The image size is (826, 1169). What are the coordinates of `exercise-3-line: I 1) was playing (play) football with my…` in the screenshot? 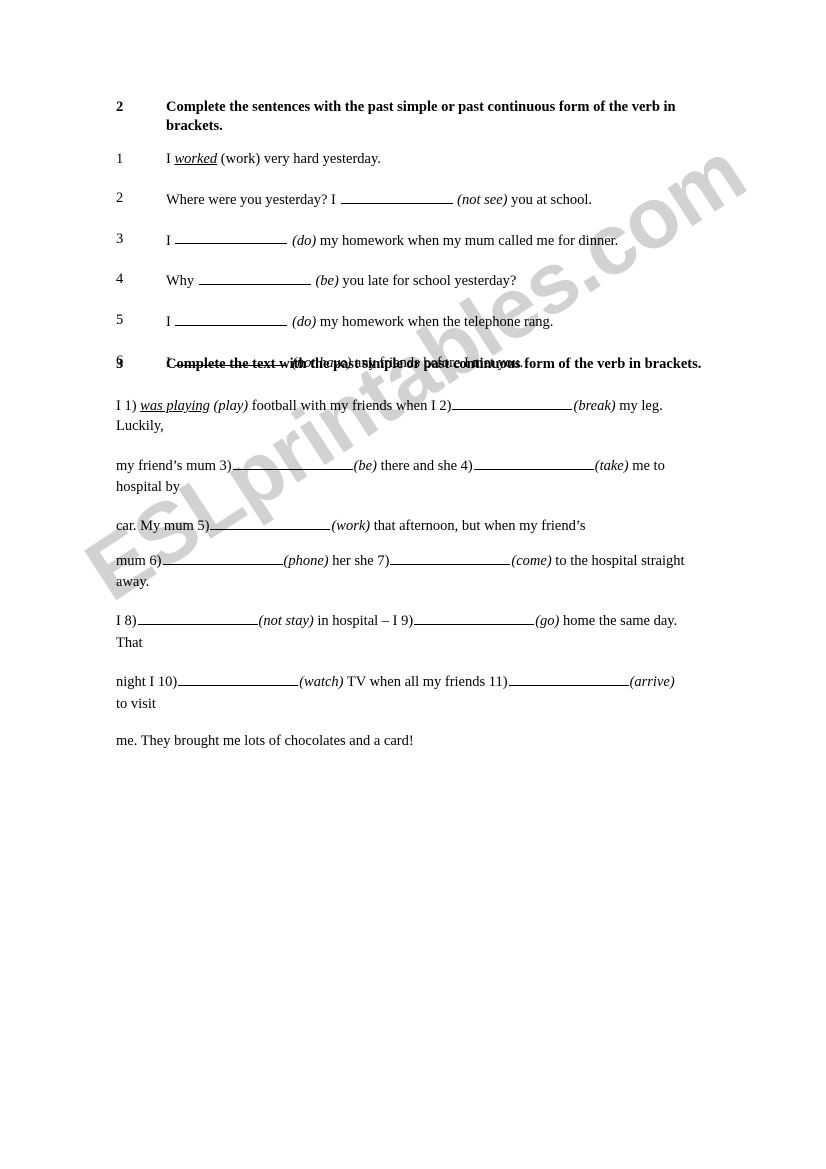 It's located at (389, 405).